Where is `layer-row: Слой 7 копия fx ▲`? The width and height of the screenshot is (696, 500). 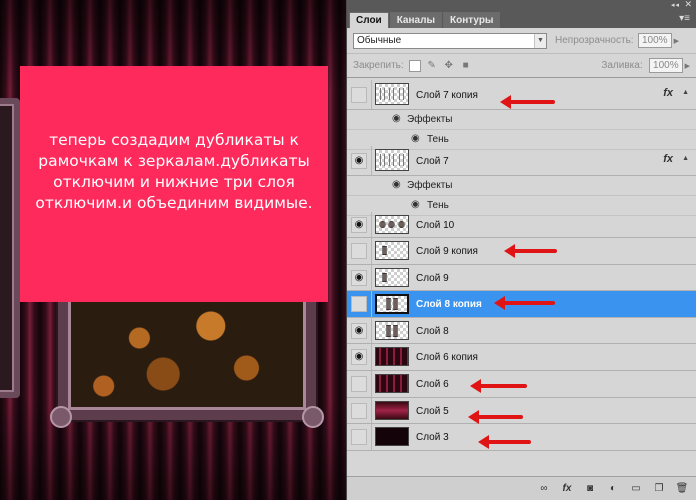 layer-row: Слой 7 копия fx ▲ is located at coordinates (521, 95).